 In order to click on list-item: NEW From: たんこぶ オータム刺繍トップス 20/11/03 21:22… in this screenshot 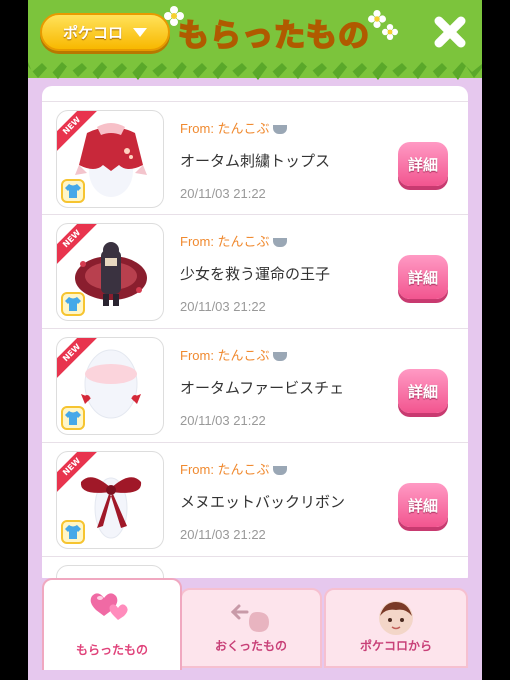, I will do `click(255, 158)`.